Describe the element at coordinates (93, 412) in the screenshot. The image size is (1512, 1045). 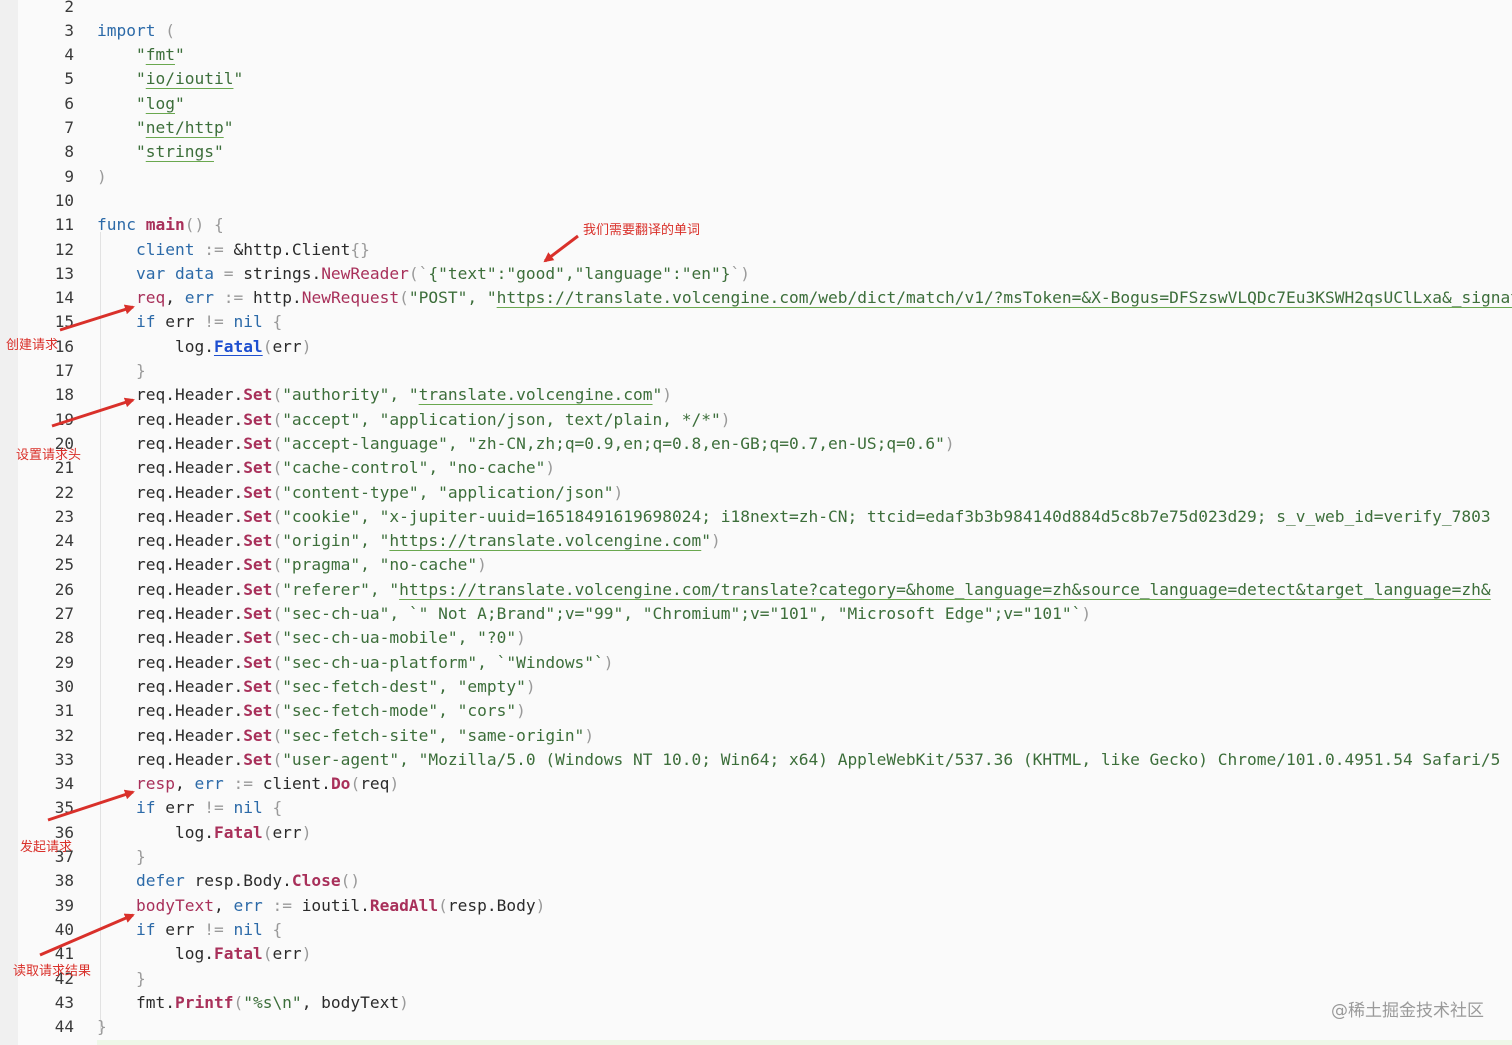
I see `arrow-set-headers` at that location.